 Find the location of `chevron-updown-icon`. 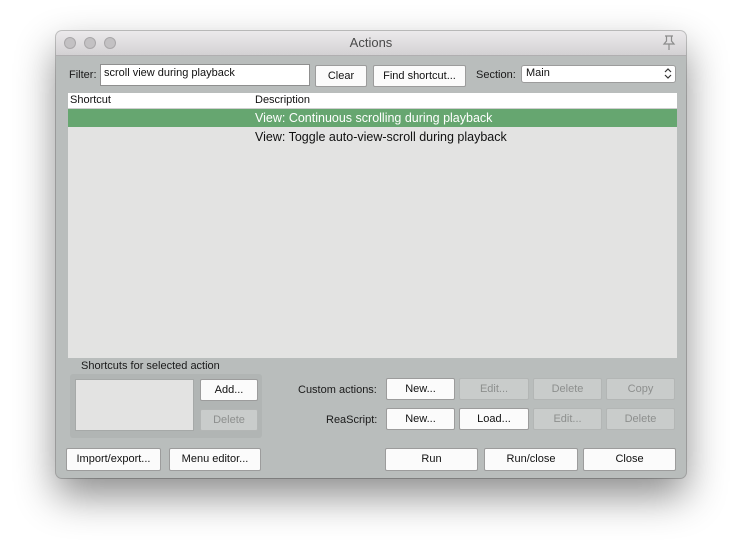

chevron-updown-icon is located at coordinates (668, 75).